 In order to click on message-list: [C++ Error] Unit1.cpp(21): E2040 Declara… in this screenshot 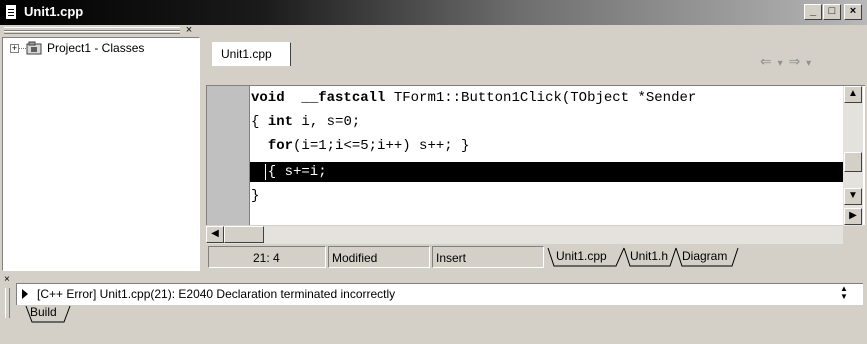, I will do `click(439, 294)`.